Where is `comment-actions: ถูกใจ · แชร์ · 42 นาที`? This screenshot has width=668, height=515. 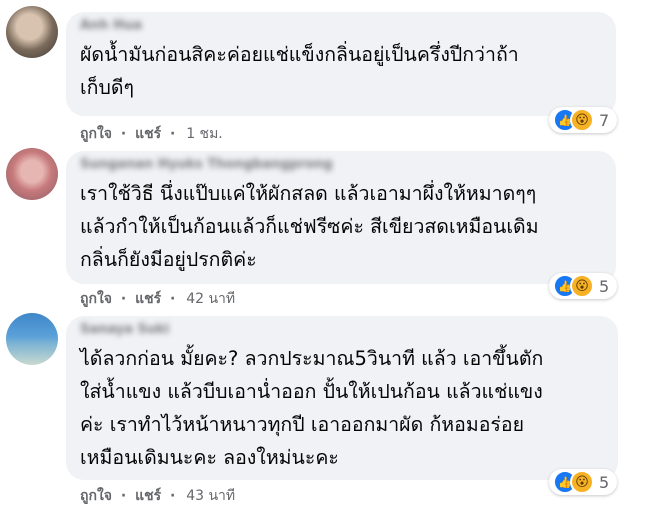
comment-actions: ถูกใจ · แชร์ · 42 นาที is located at coordinates (157, 299).